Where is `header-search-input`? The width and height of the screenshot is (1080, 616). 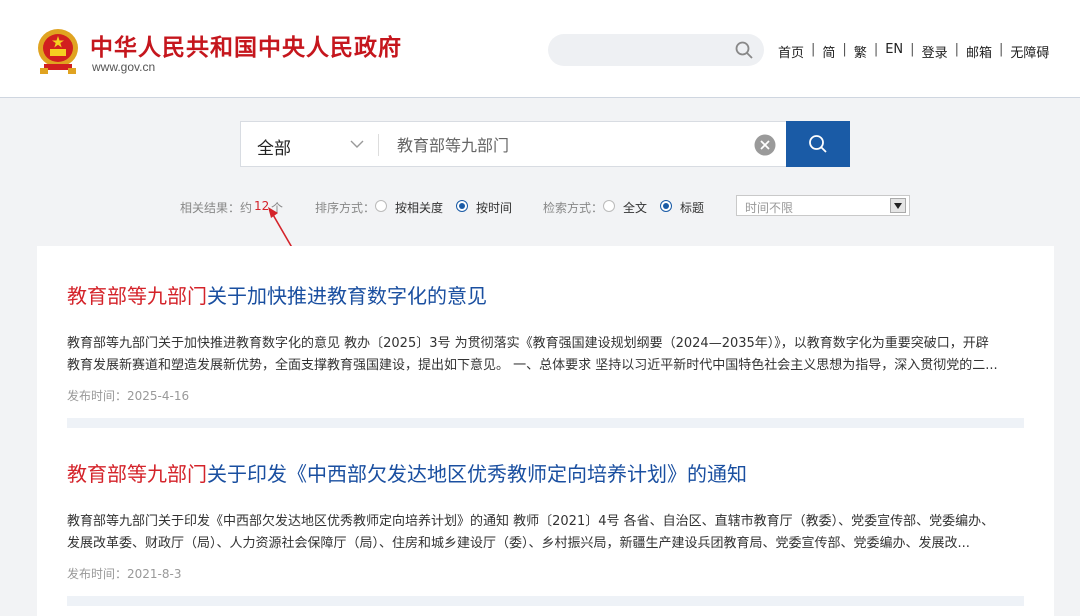
header-search-input is located at coordinates (656, 50).